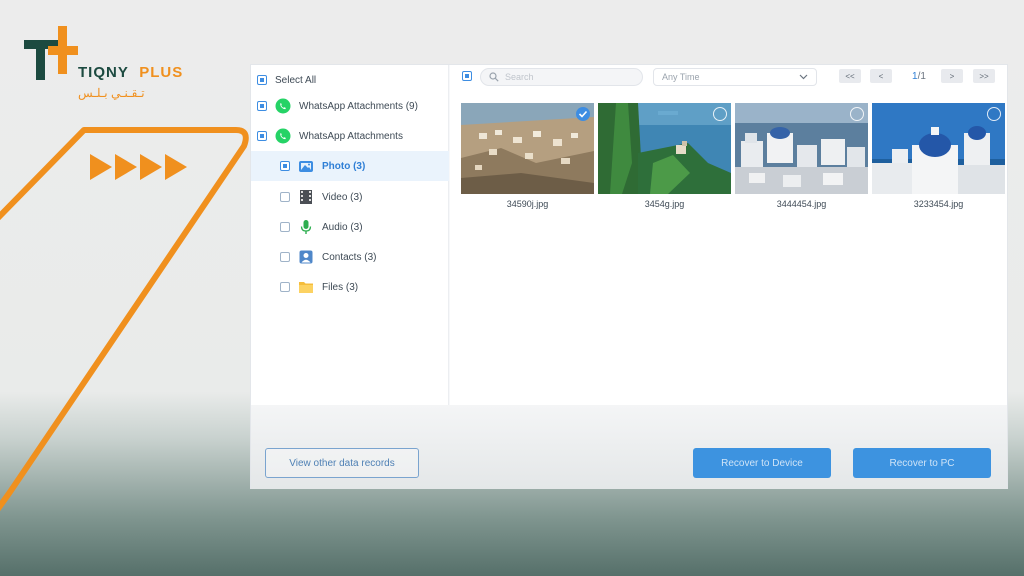 The height and width of the screenshot is (576, 1024). What do you see at coordinates (344, 166) in the screenshot?
I see `sidebar-item-label: Photo (3)` at bounding box center [344, 166].